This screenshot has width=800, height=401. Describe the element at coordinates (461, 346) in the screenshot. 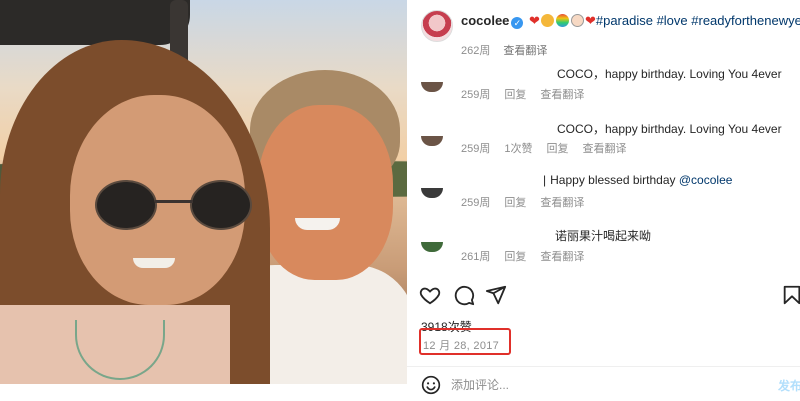

I see `post-date: 12 月 28, 2017` at that location.